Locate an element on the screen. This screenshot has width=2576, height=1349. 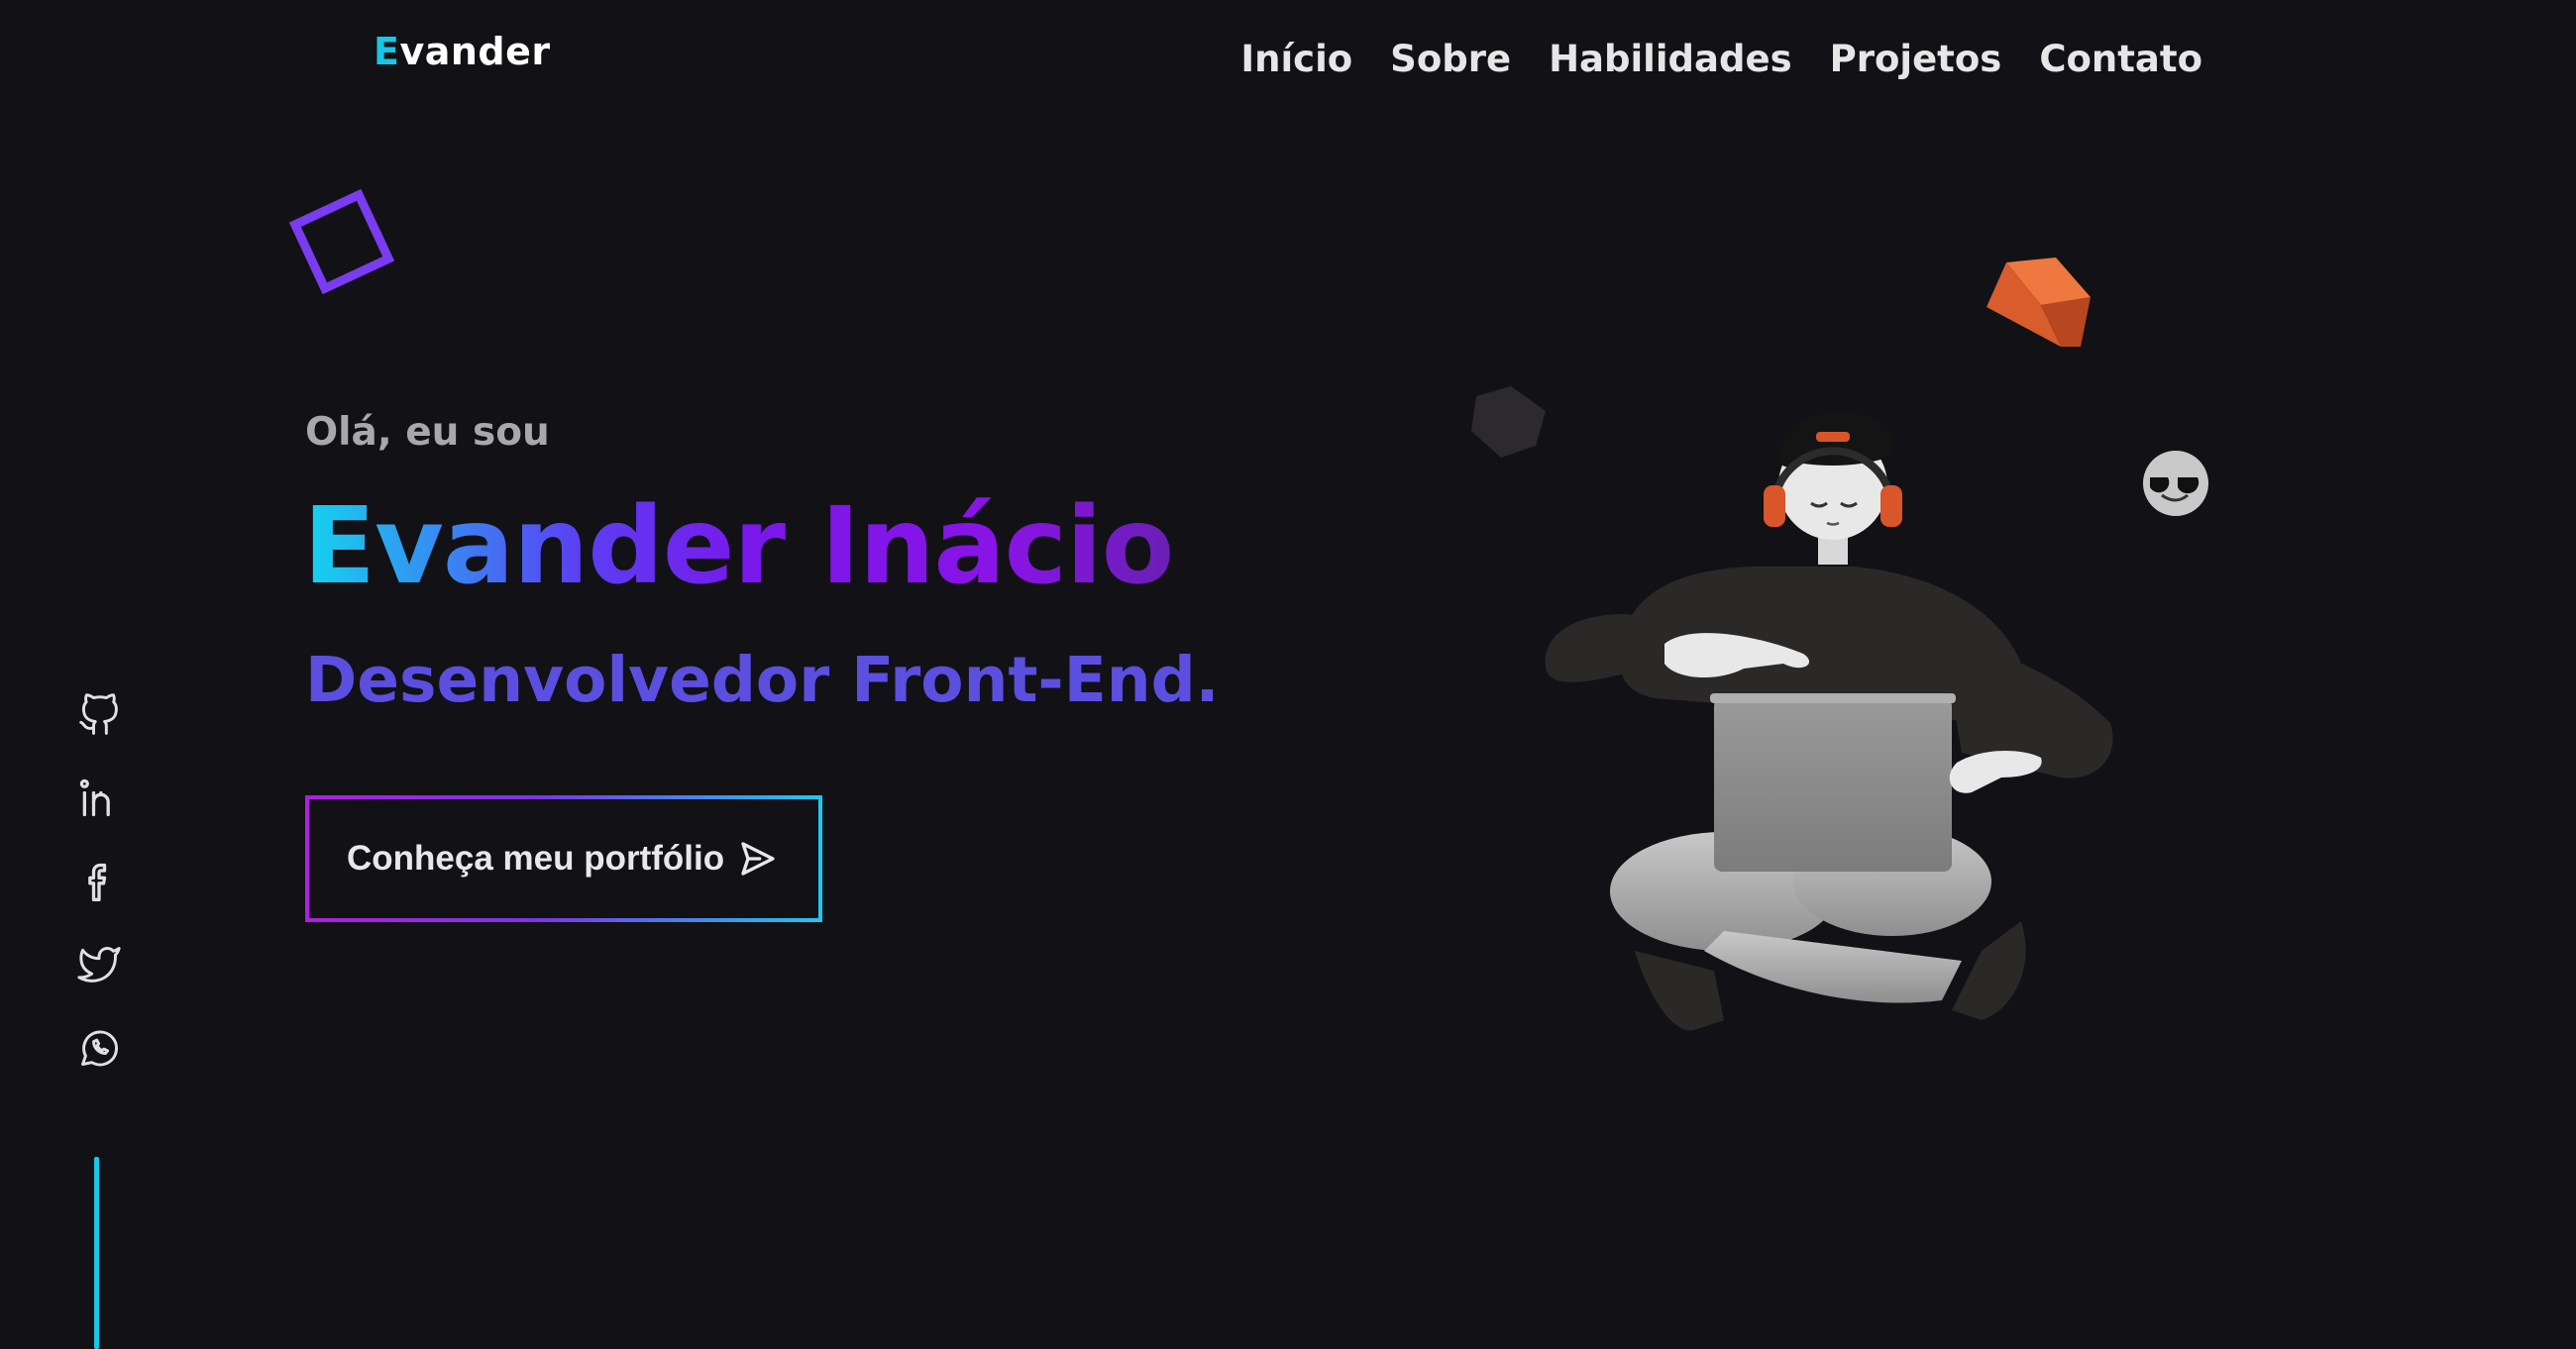
nav-link-sobre: Sobre is located at coordinates (1451, 60).